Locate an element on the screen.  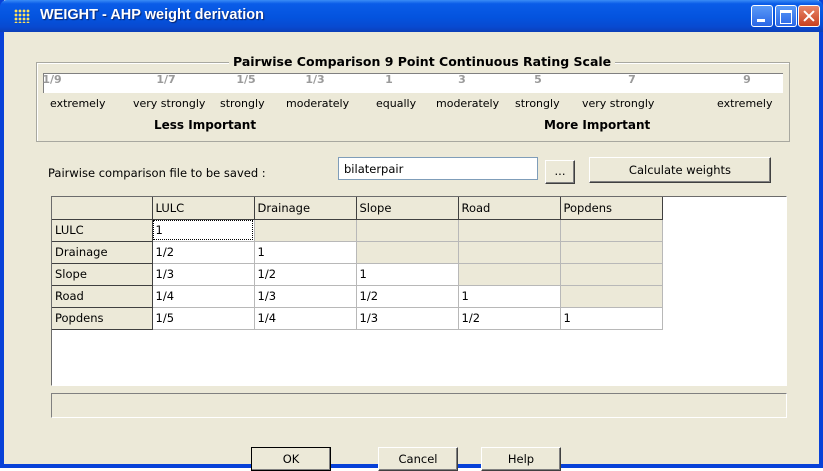
more-important-label: More Important is located at coordinates (597, 125).